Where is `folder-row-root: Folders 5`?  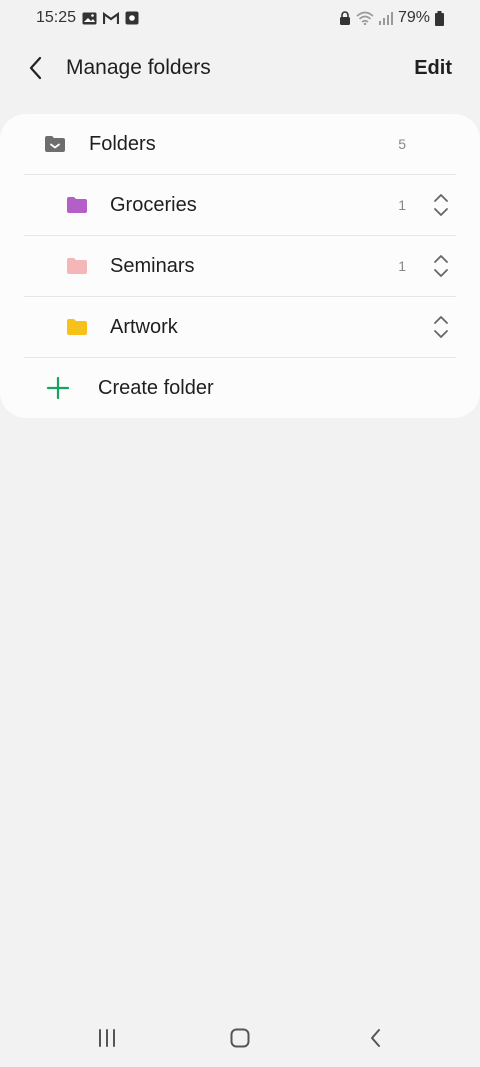 folder-row-root: Folders 5 is located at coordinates (240, 144).